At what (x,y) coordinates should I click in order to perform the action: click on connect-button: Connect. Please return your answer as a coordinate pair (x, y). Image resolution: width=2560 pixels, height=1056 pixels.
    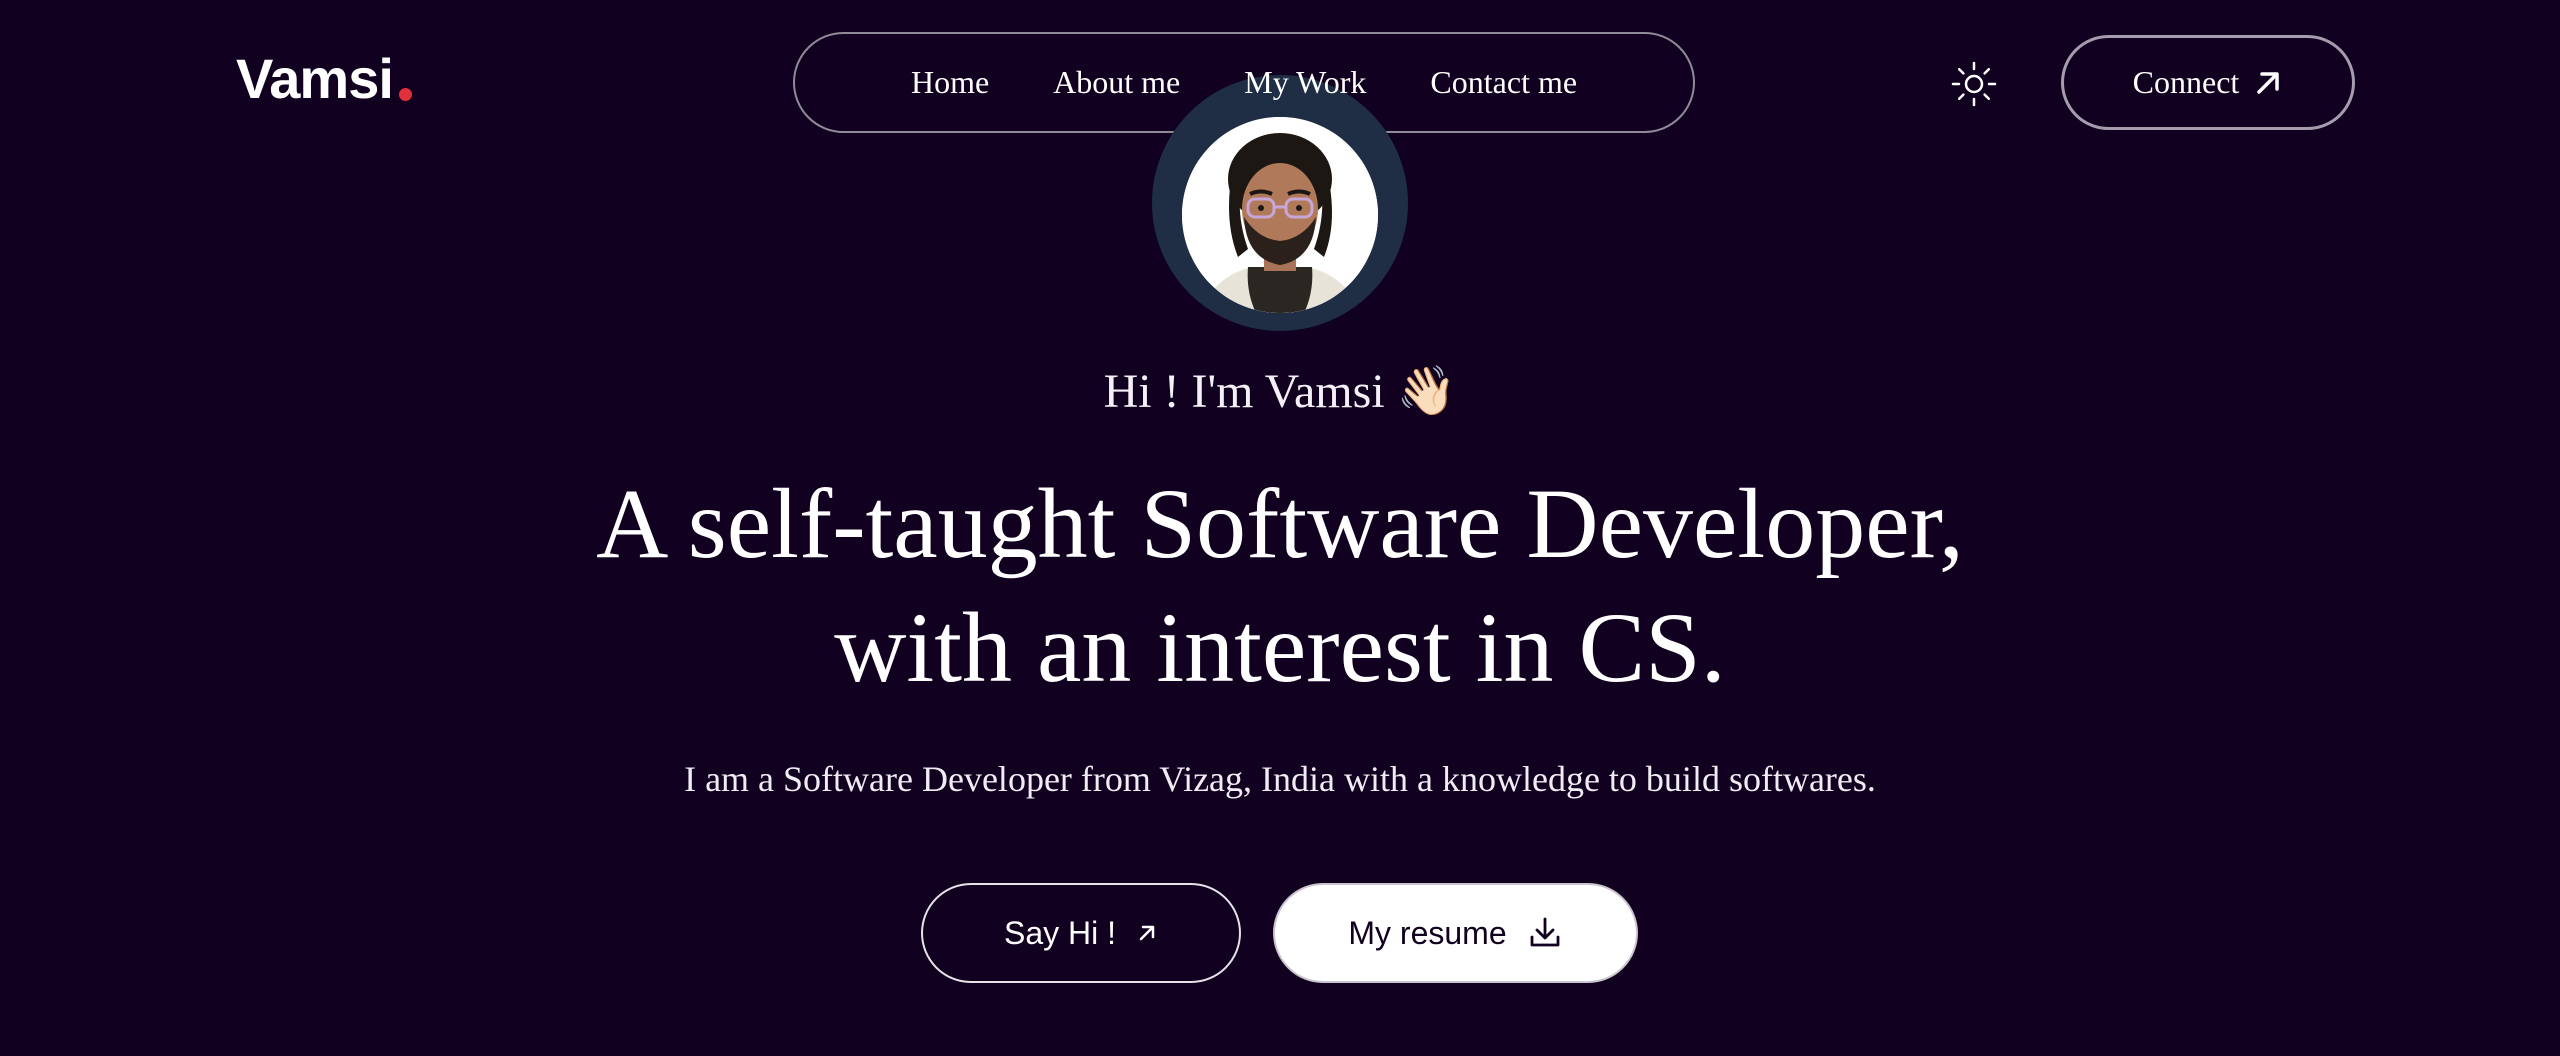
    Looking at the image, I should click on (2208, 82).